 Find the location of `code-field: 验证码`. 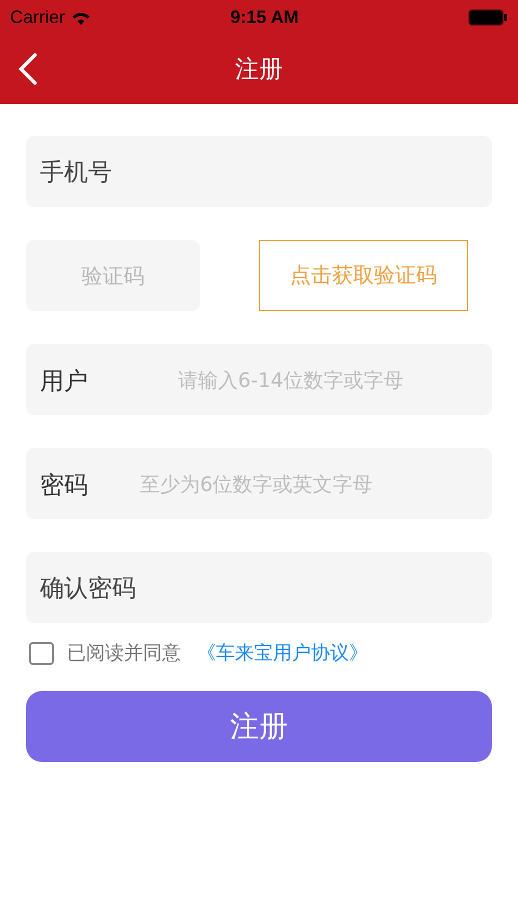

code-field: 验证码 is located at coordinates (113, 275).